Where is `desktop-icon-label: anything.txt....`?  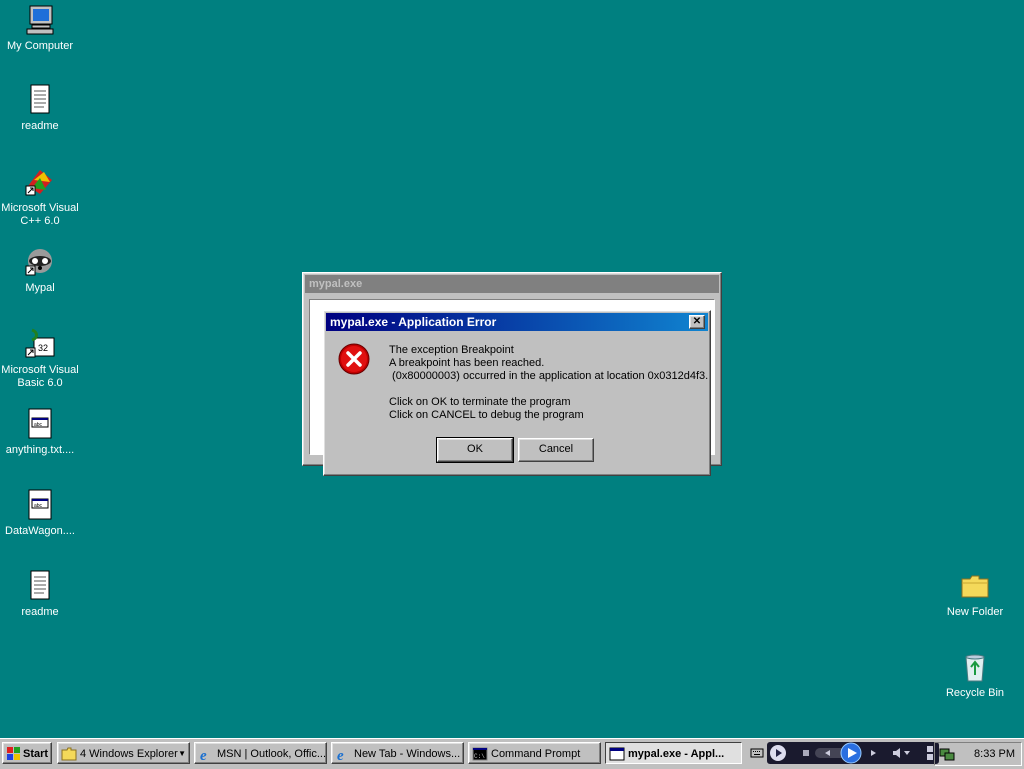 desktop-icon-label: anything.txt.... is located at coordinates (40, 450).